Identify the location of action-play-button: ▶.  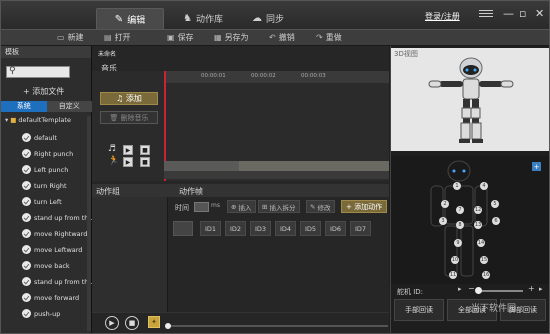
(128, 162).